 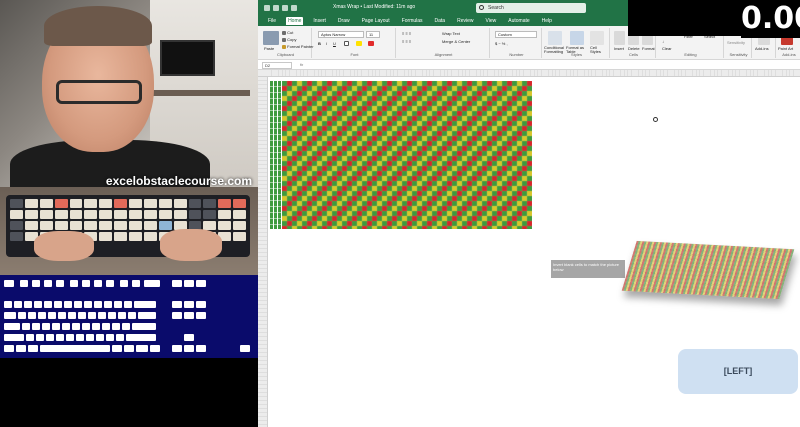 What do you see at coordinates (762, 48) in the screenshot?
I see `addins-button: Add-ins` at bounding box center [762, 48].